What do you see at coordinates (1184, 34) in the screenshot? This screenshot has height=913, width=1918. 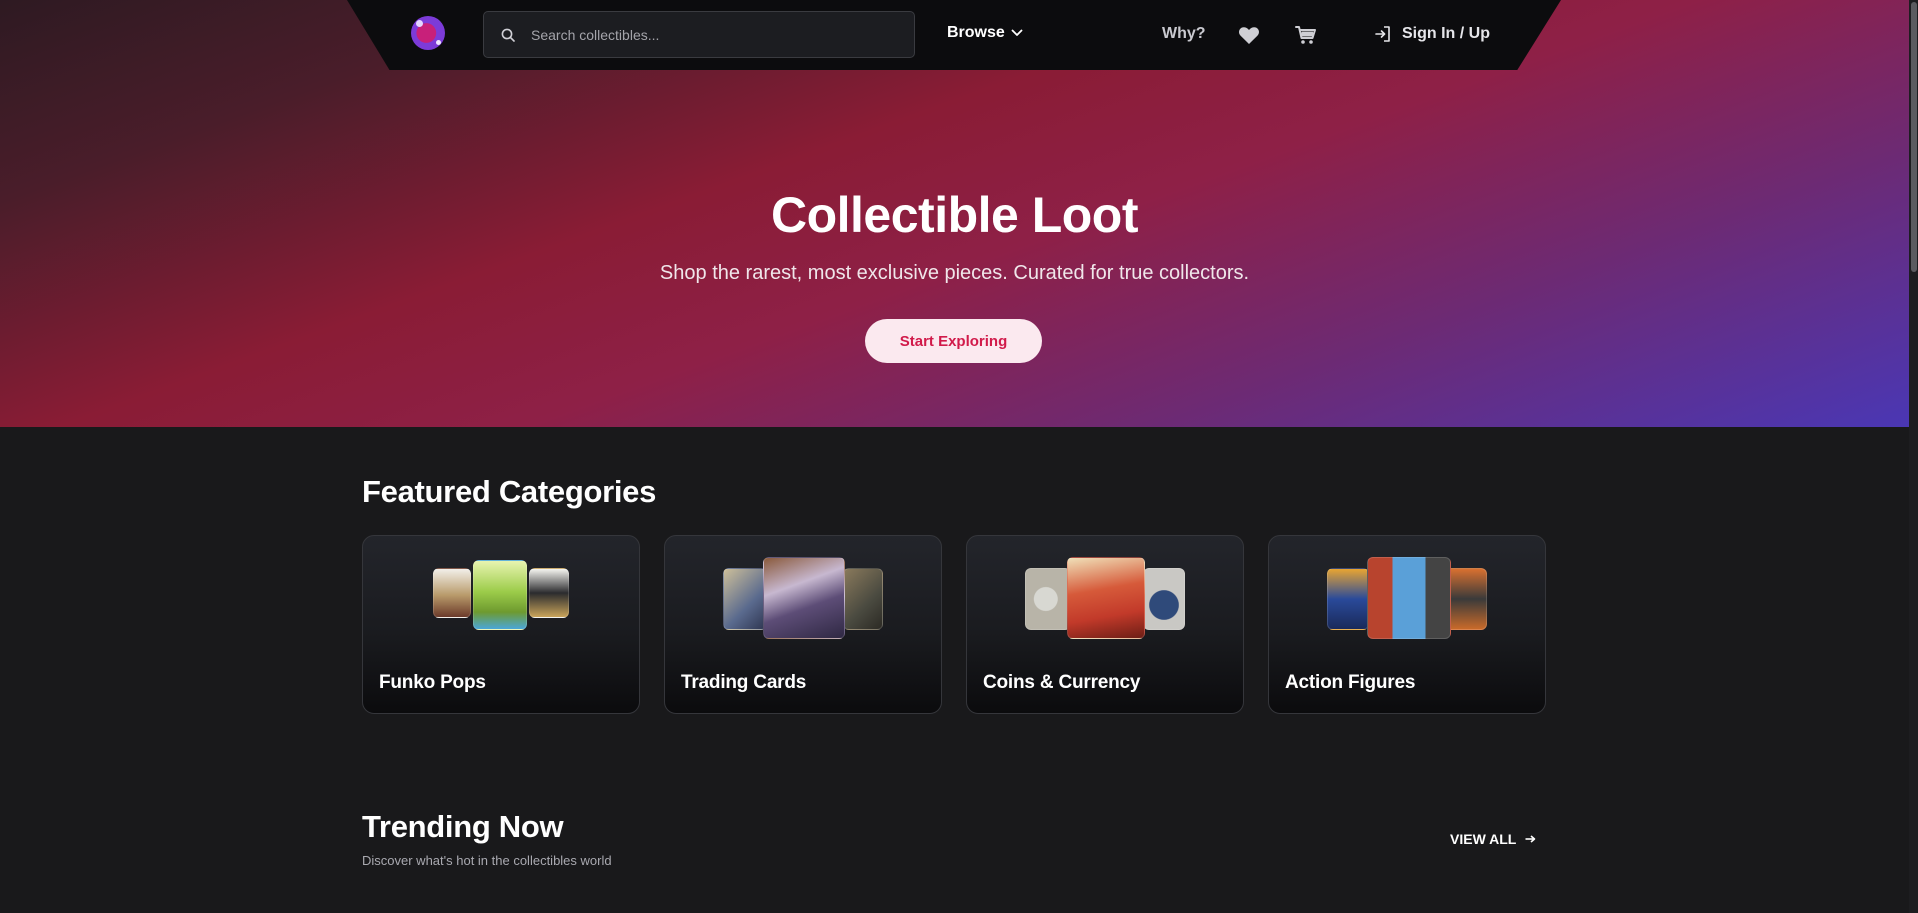 I see `why-link: Why?` at bounding box center [1184, 34].